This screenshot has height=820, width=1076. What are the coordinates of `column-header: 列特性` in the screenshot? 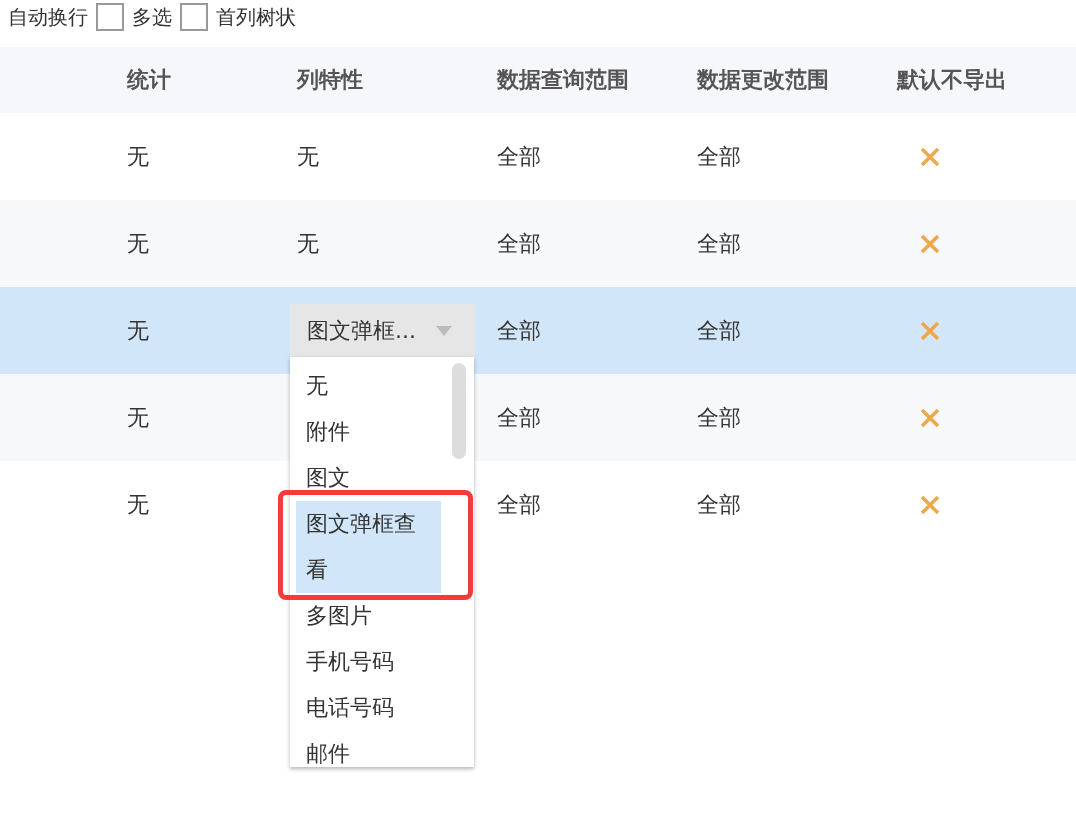 It's located at (330, 80).